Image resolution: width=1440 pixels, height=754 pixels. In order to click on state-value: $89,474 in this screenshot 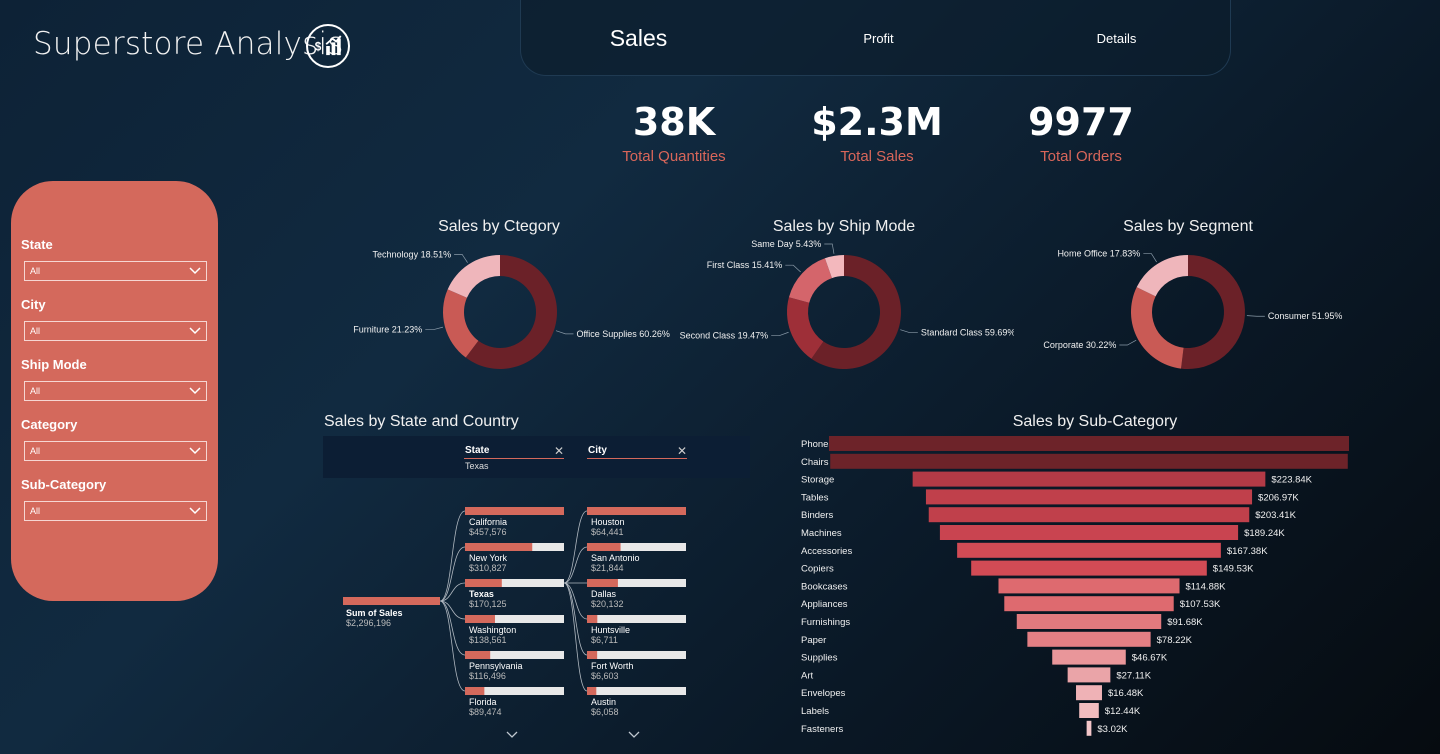, I will do `click(485, 712)`.